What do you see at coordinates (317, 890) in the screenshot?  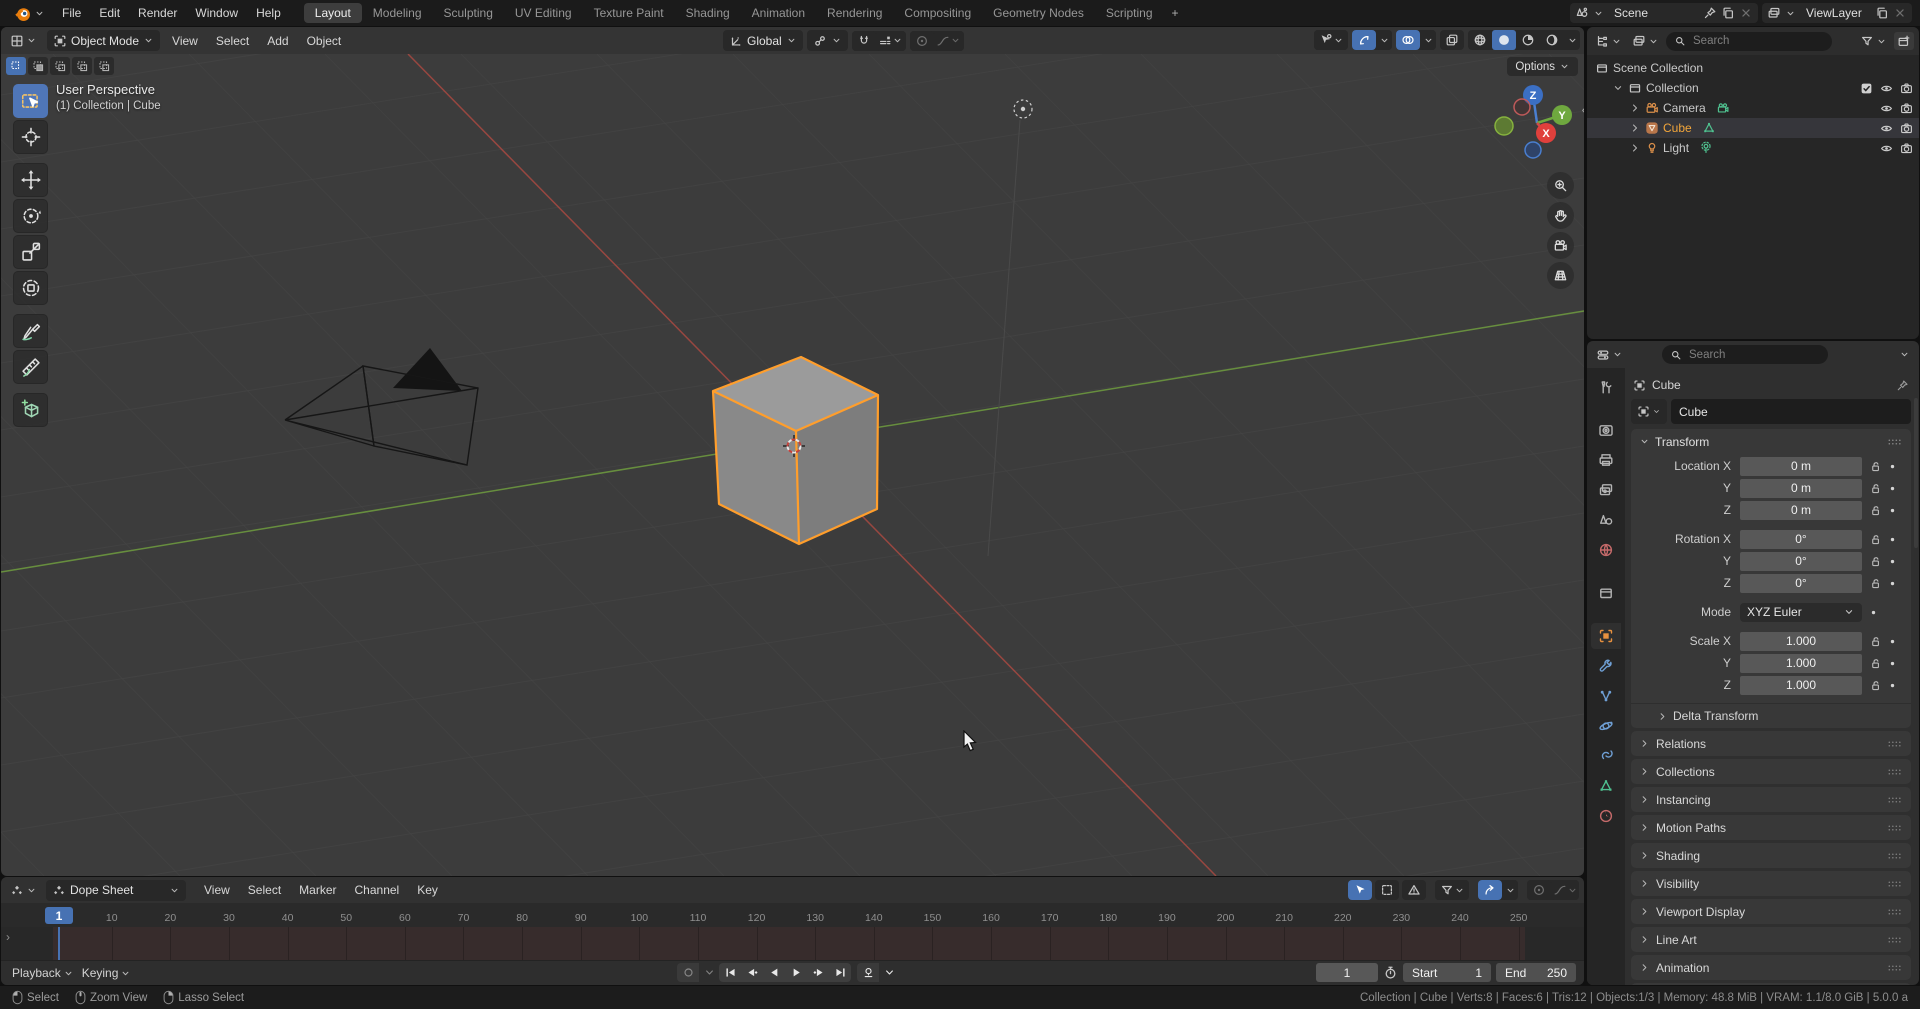 I see `dope-sheet-menu-marker: Marker` at bounding box center [317, 890].